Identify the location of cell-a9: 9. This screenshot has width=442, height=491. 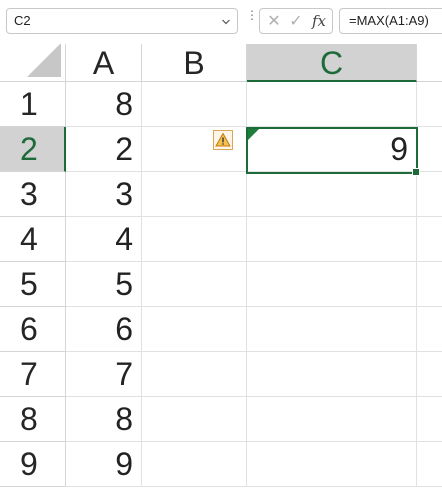
(104, 464).